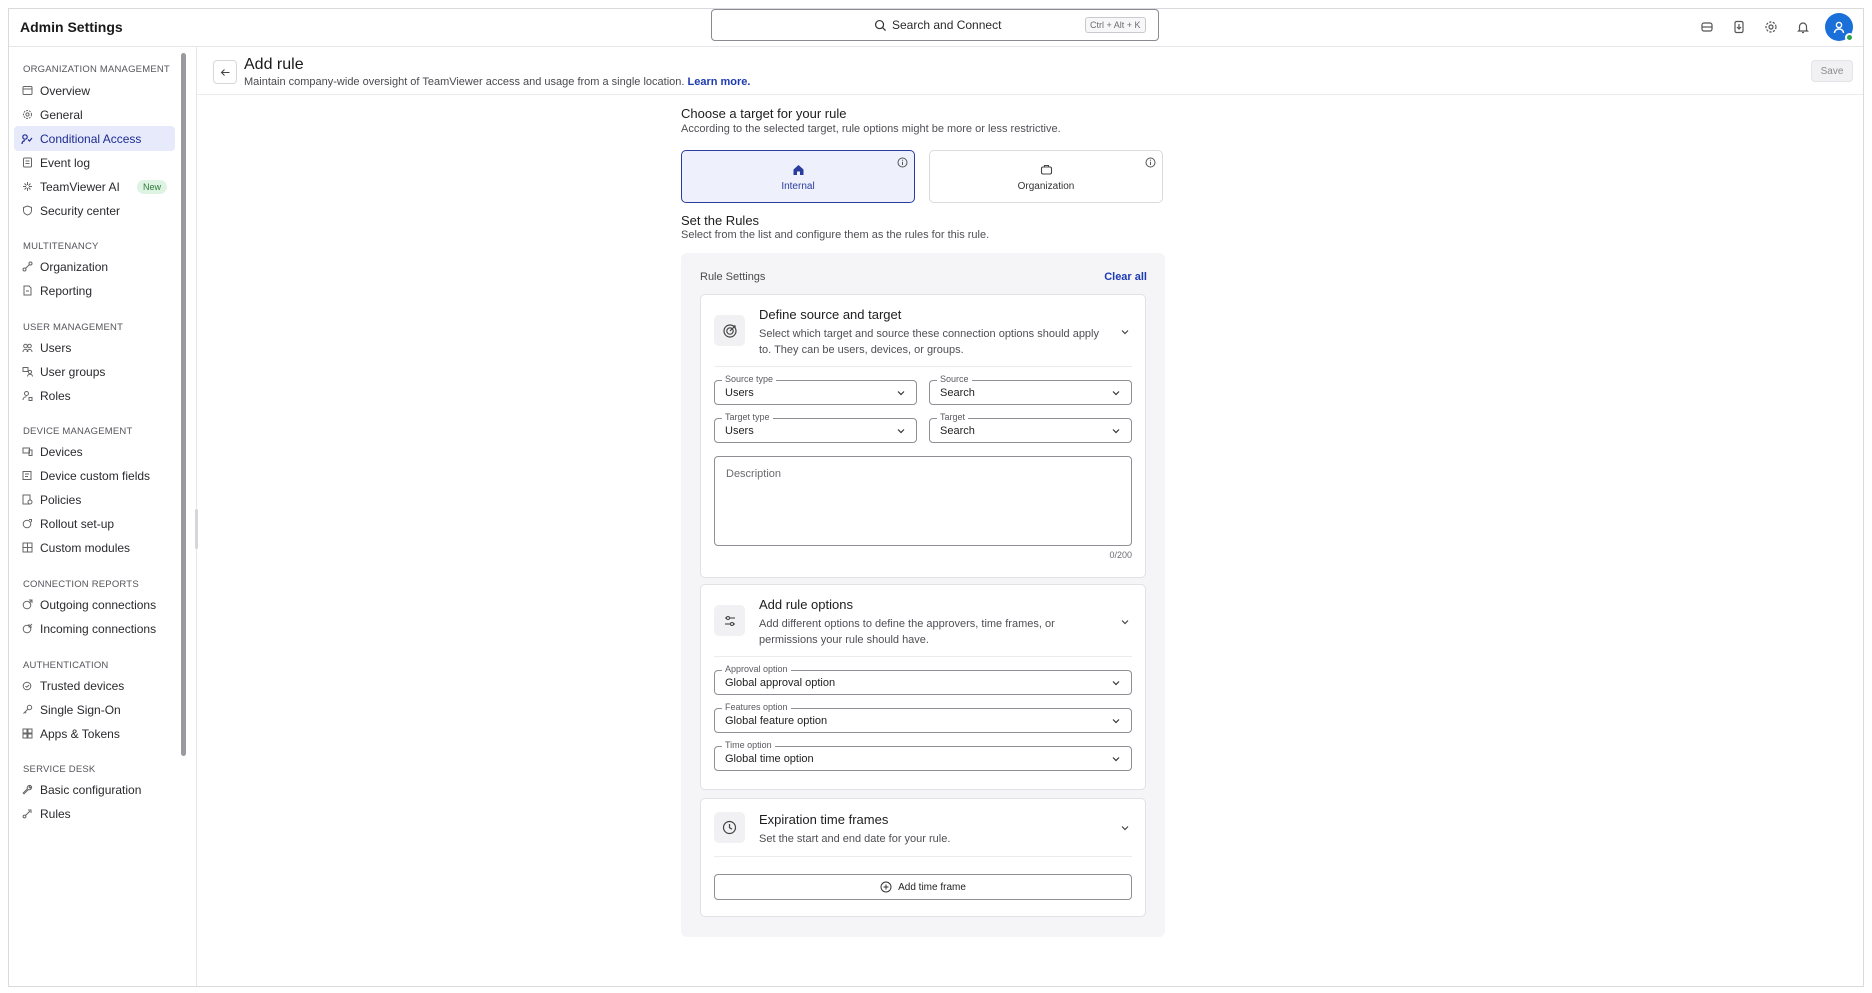 This screenshot has height=993, width=1872. I want to click on sidebar-item-label: Basic configuration, so click(91, 789).